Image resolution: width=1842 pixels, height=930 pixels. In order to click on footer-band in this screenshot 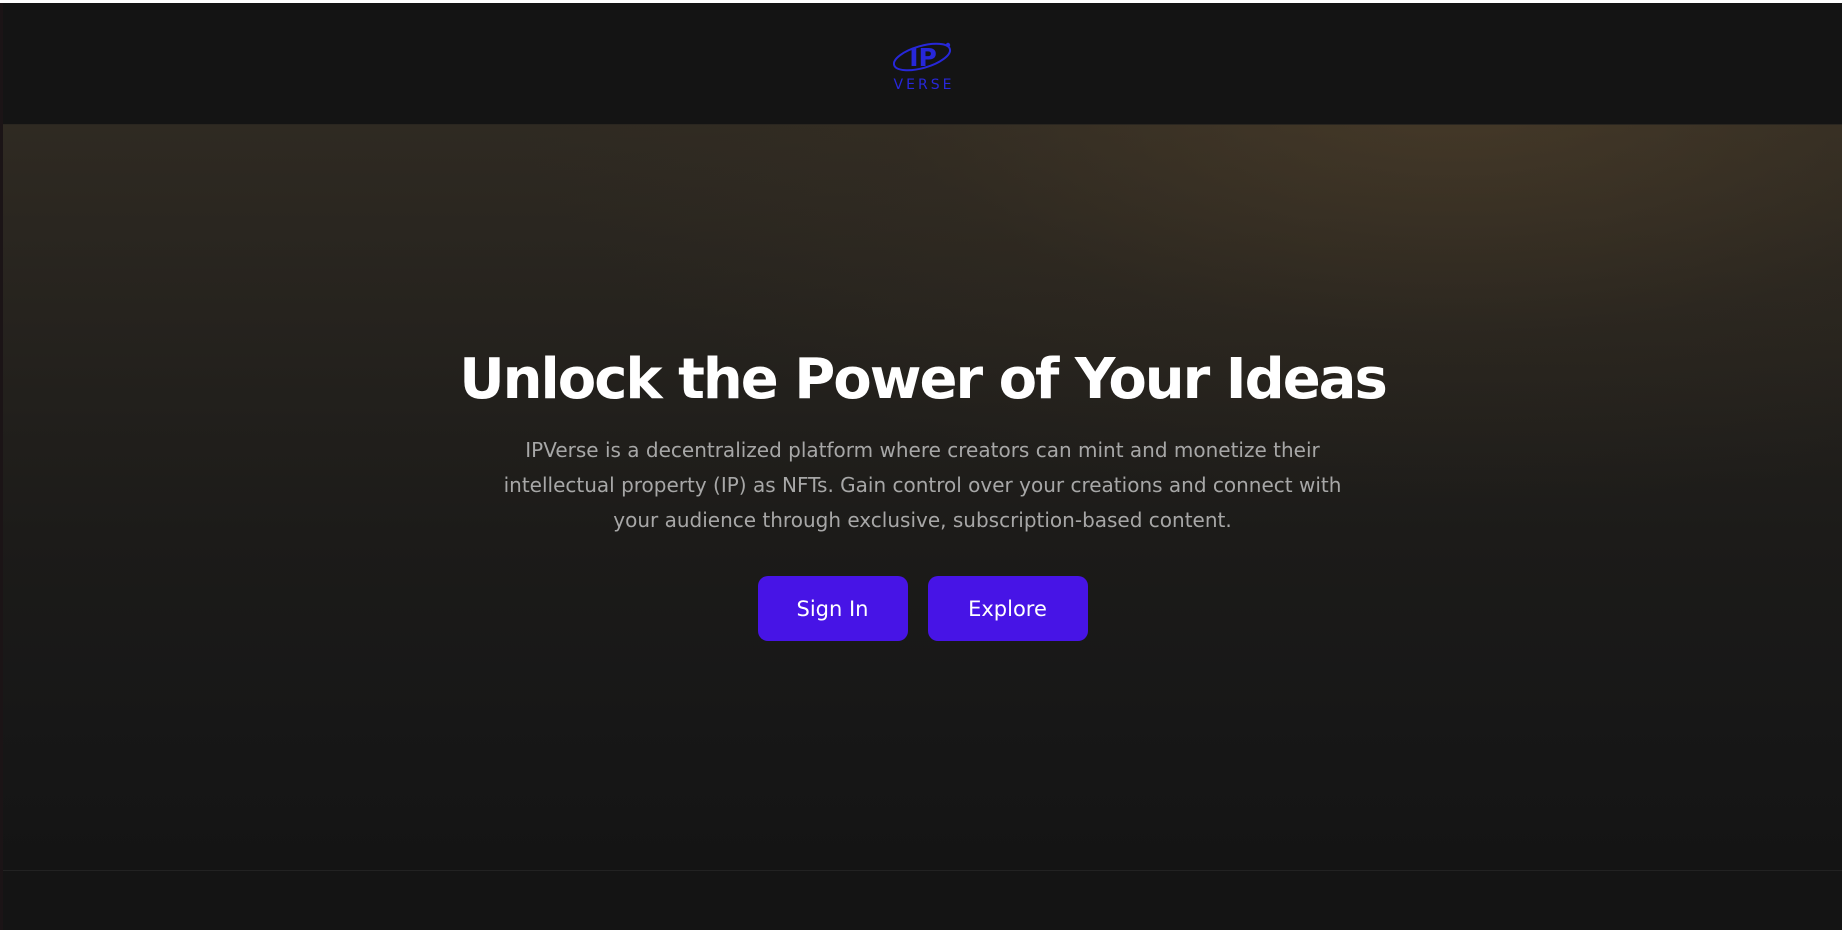, I will do `click(922, 900)`.